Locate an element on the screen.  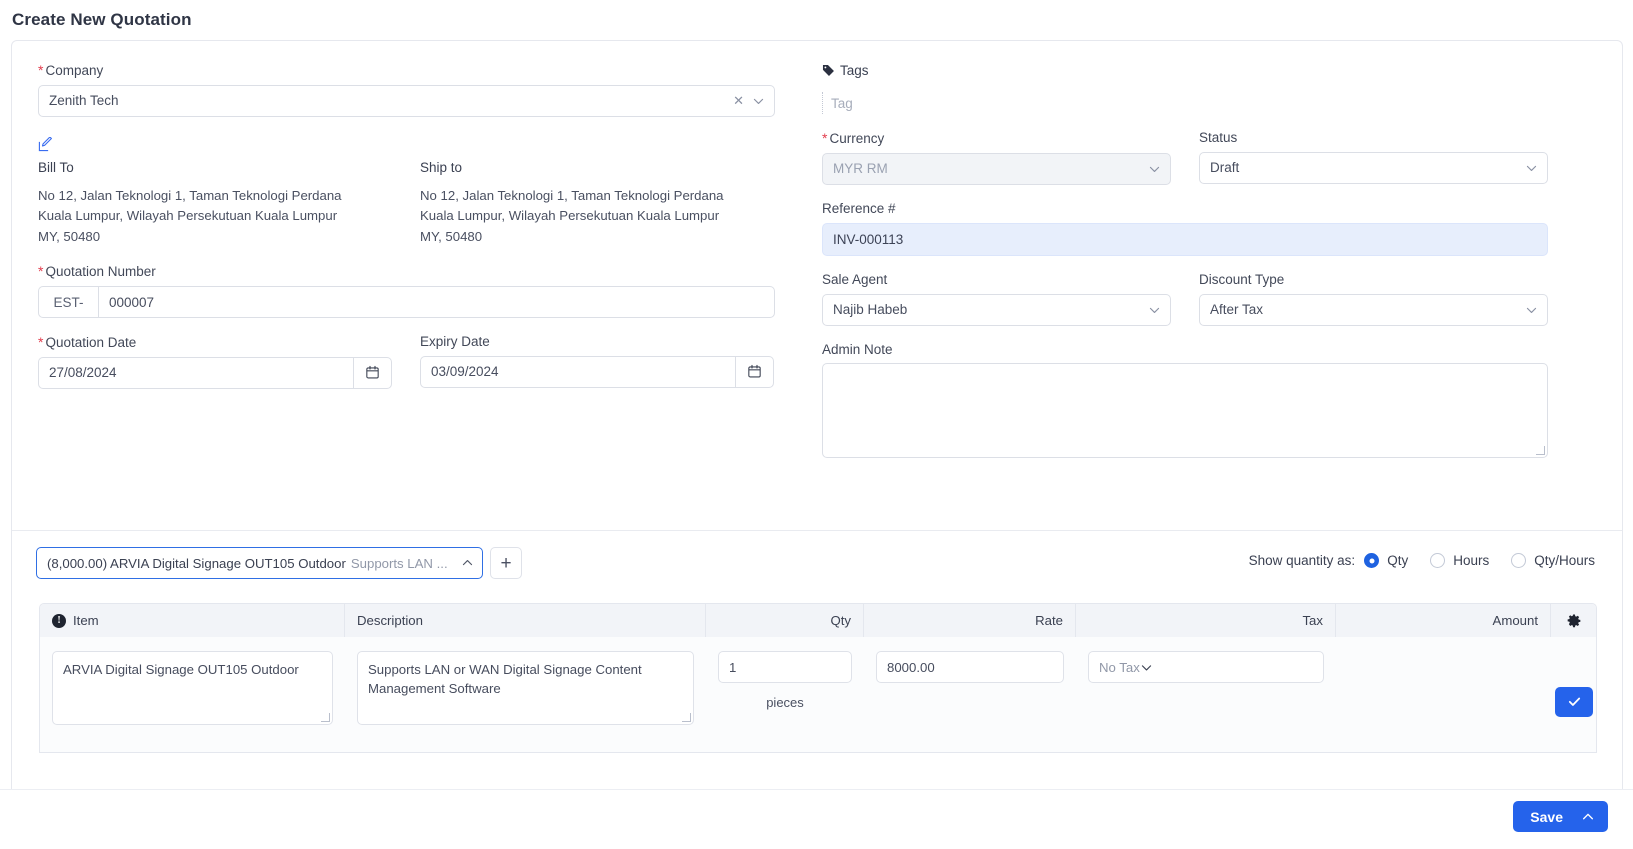
radio-qty-hours: Qty/Hours is located at coordinates (1553, 560).